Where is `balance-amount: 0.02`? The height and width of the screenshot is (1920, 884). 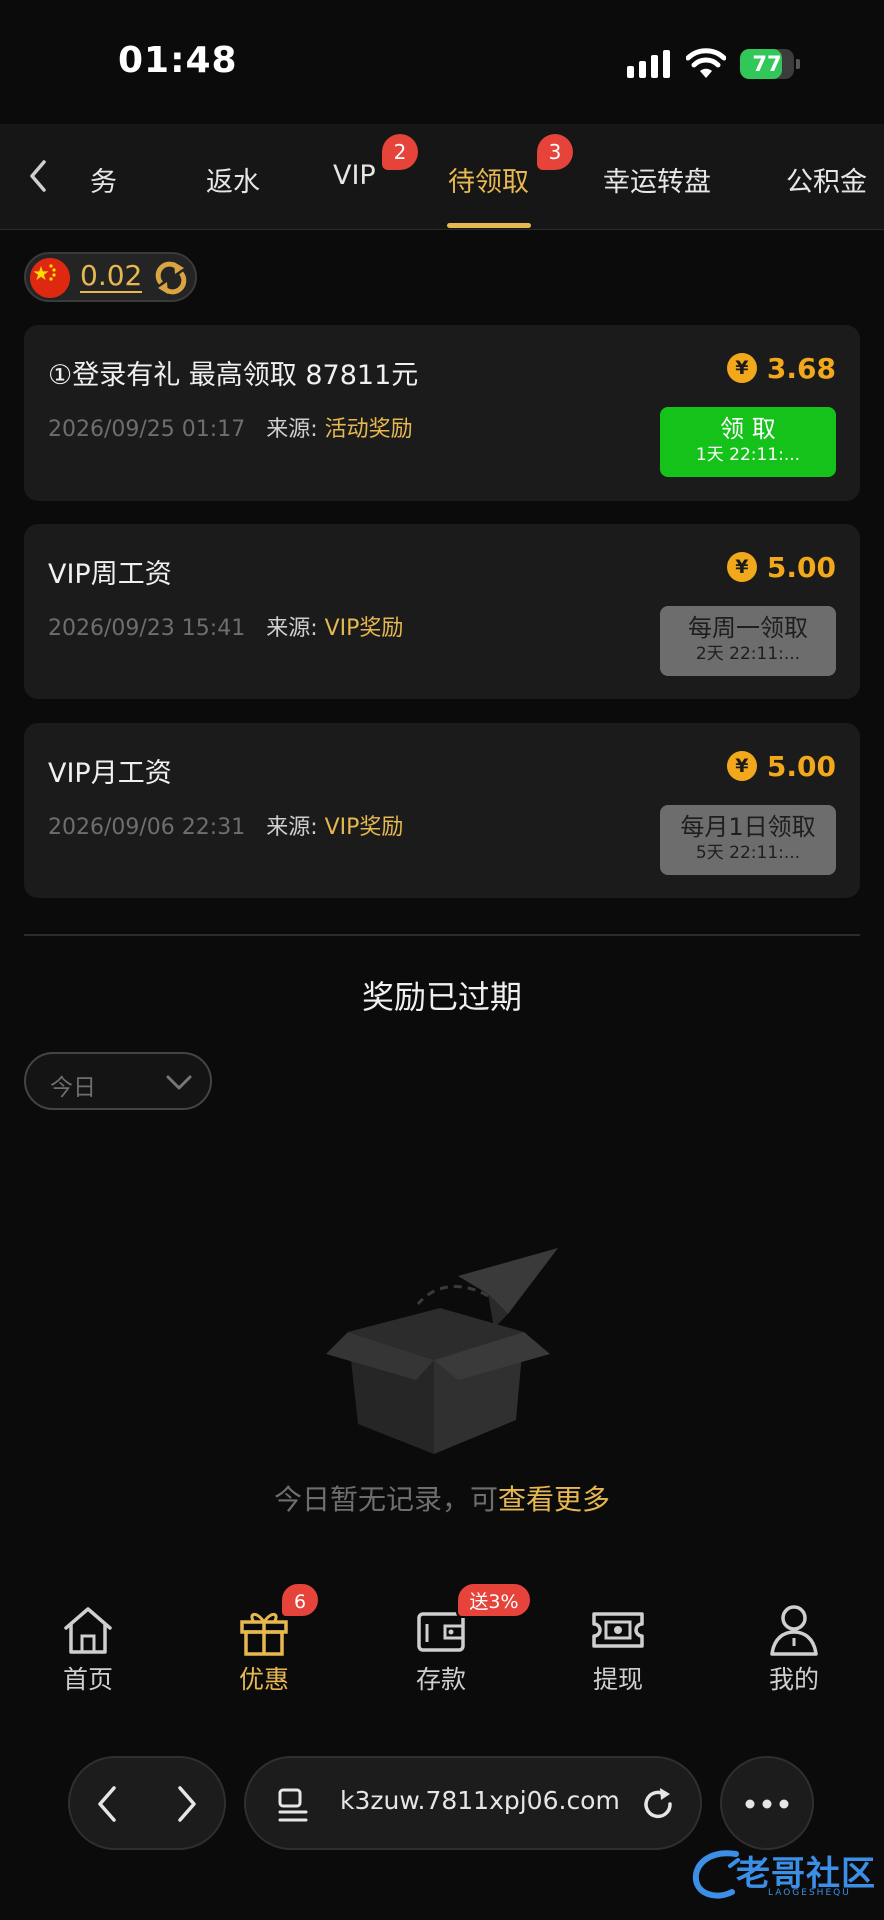 balance-amount: 0.02 is located at coordinates (111, 276).